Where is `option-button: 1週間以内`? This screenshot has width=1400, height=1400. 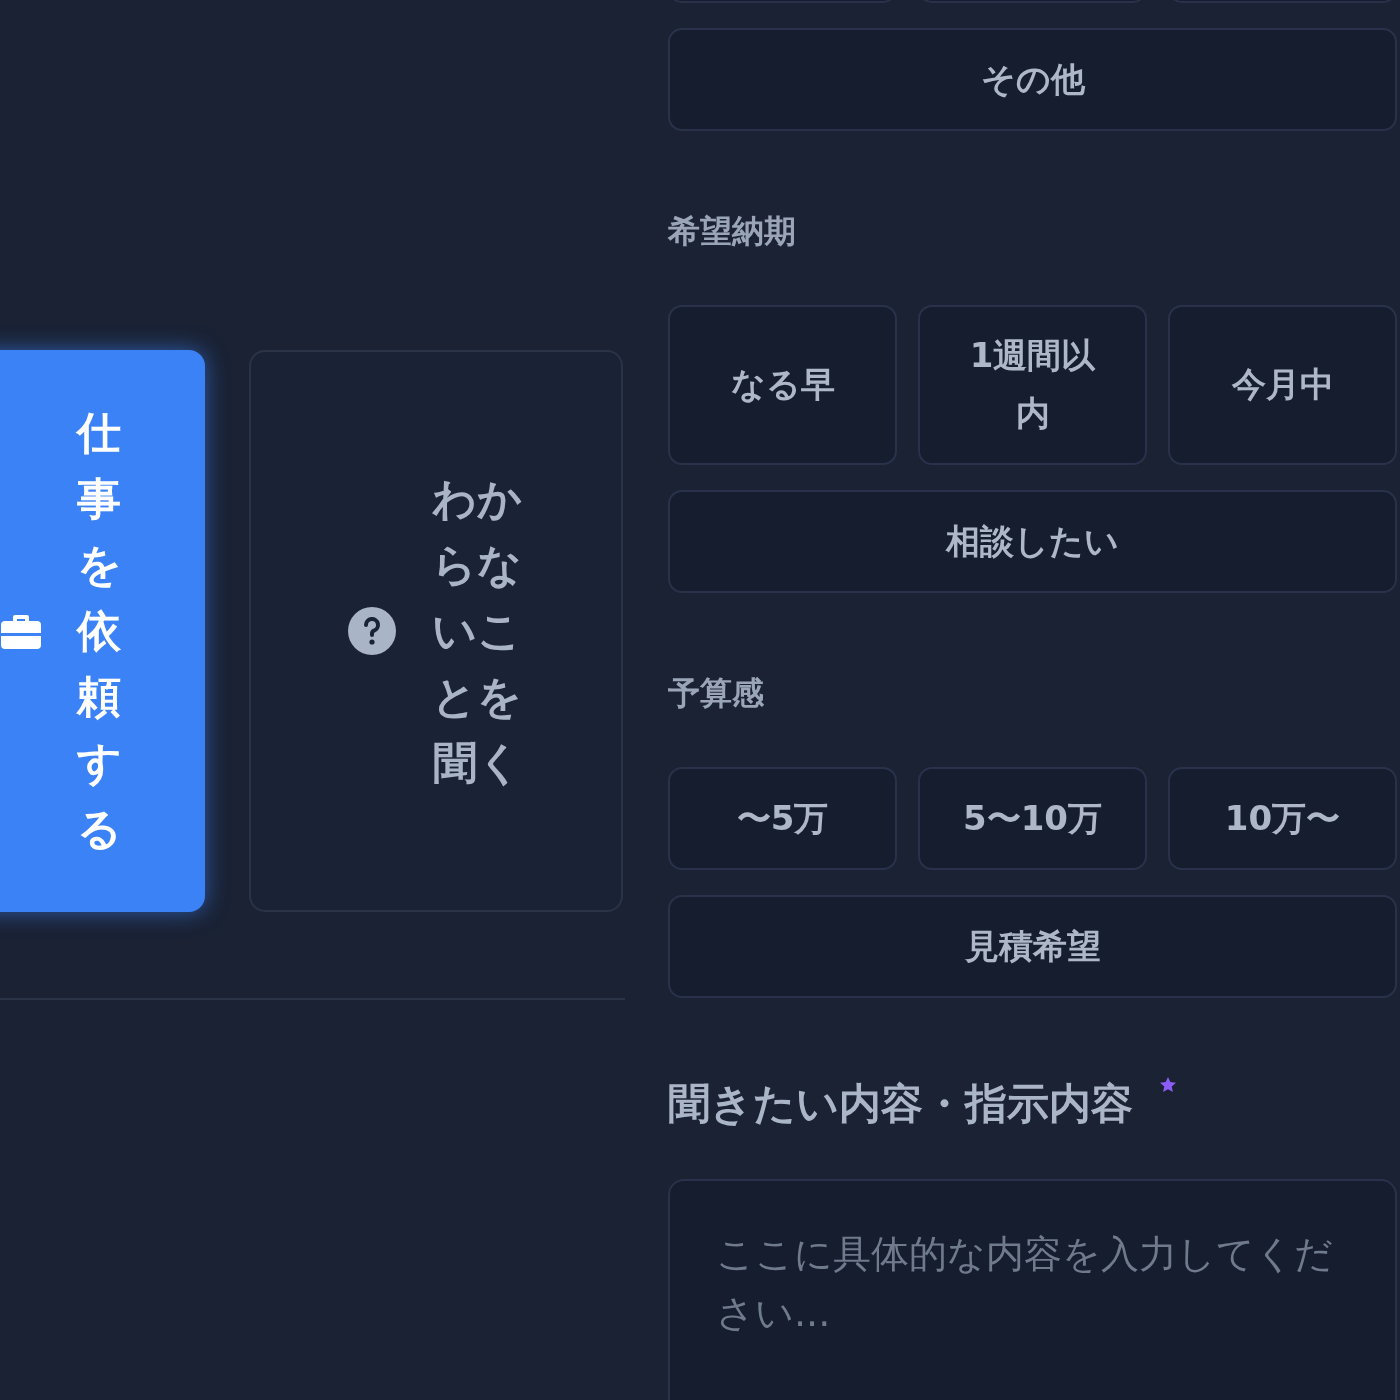
option-button: 1週間以内 is located at coordinates (1032, 385).